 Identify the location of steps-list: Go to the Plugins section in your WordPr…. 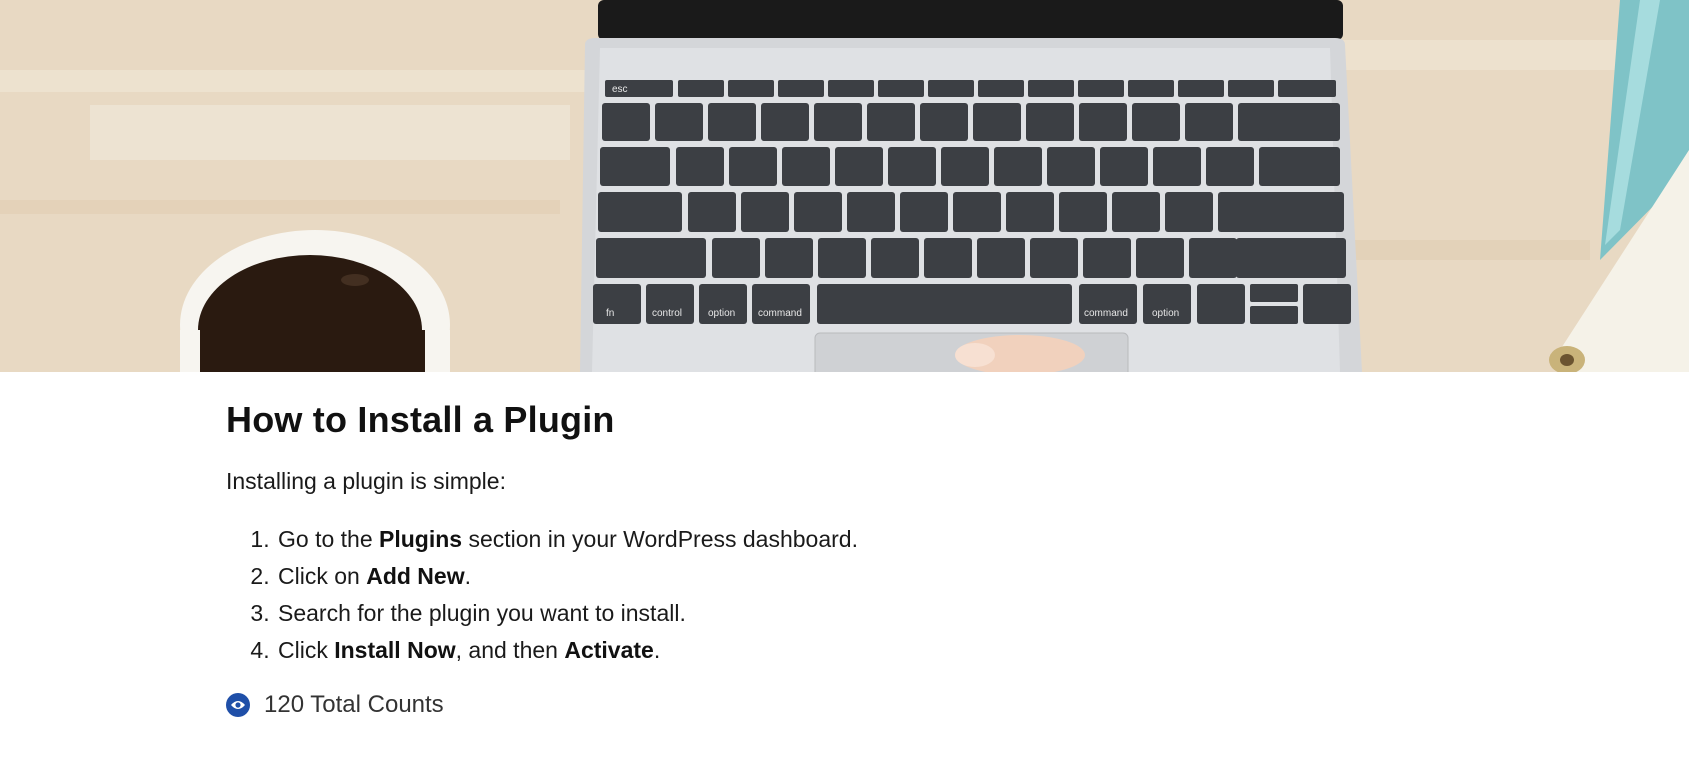
(876, 595).